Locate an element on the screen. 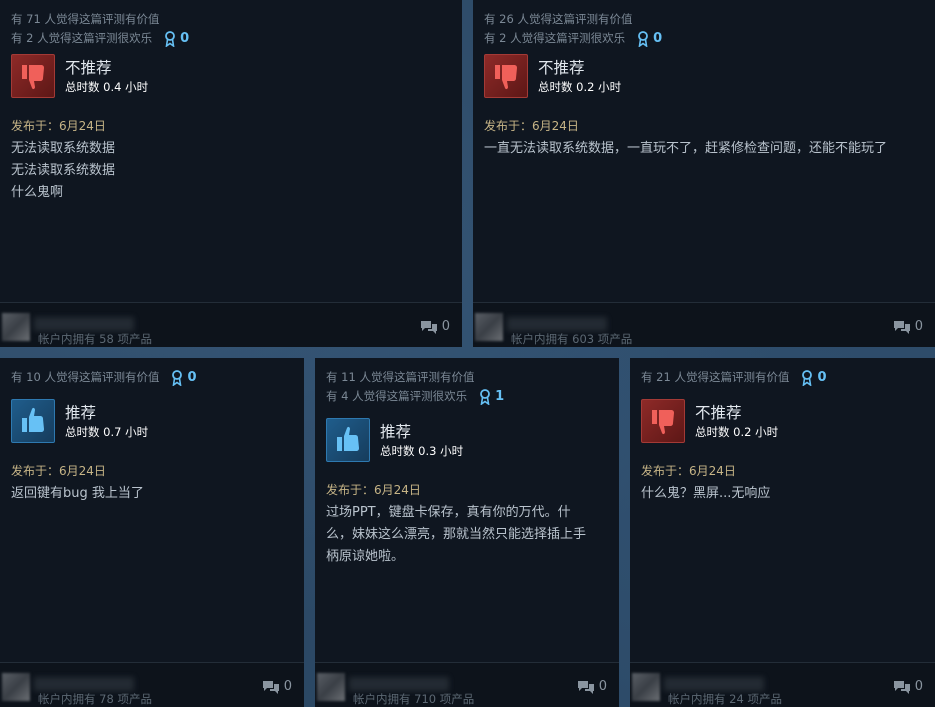 Image resolution: width=935 pixels, height=707 pixels. review-footer: 帐户内拥有 603 项产品 0 is located at coordinates (704, 324).